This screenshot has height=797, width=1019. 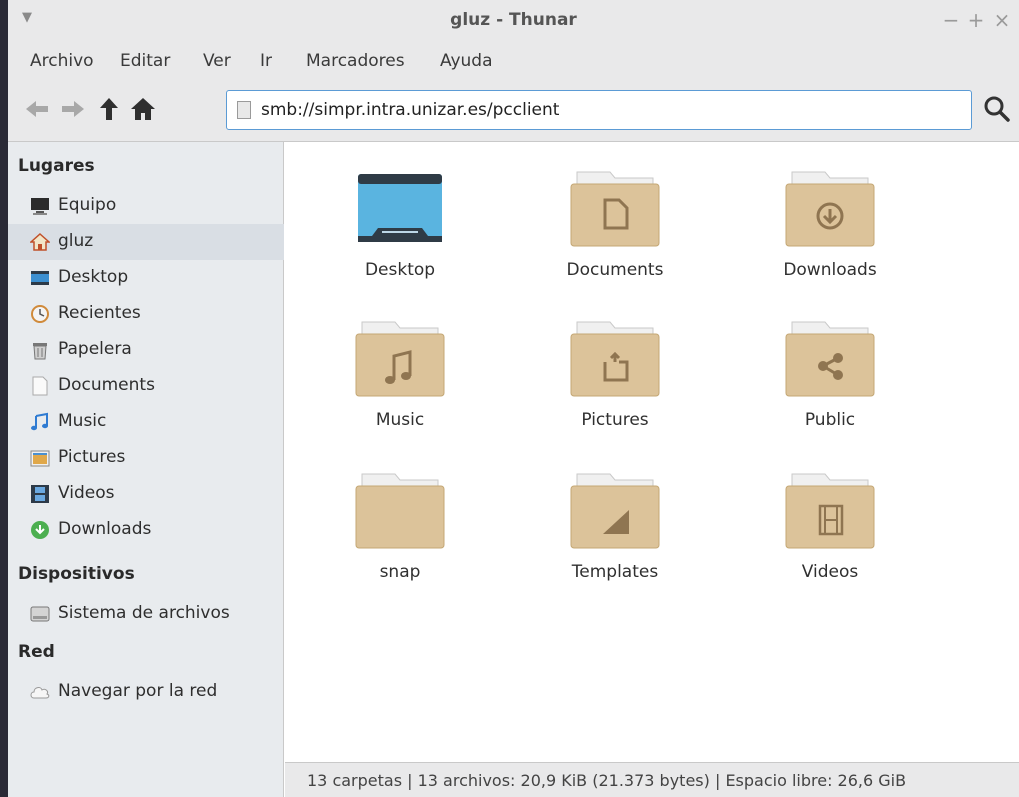 I want to click on folder-label: Documents, so click(x=615, y=270).